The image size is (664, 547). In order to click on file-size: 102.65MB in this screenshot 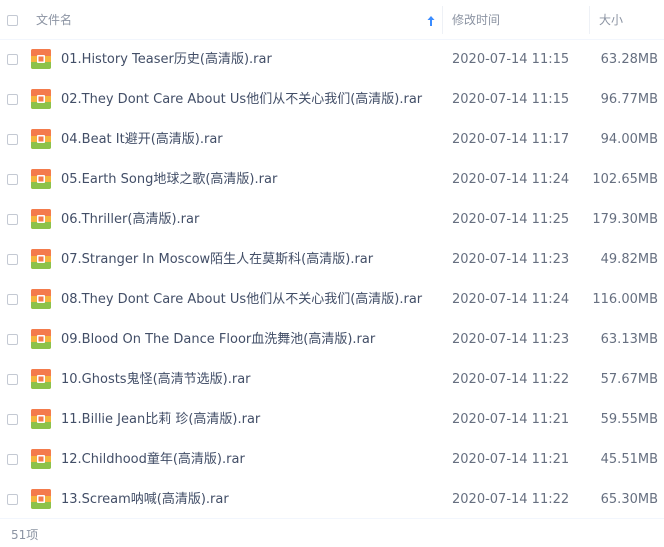, I will do `click(625, 179)`.